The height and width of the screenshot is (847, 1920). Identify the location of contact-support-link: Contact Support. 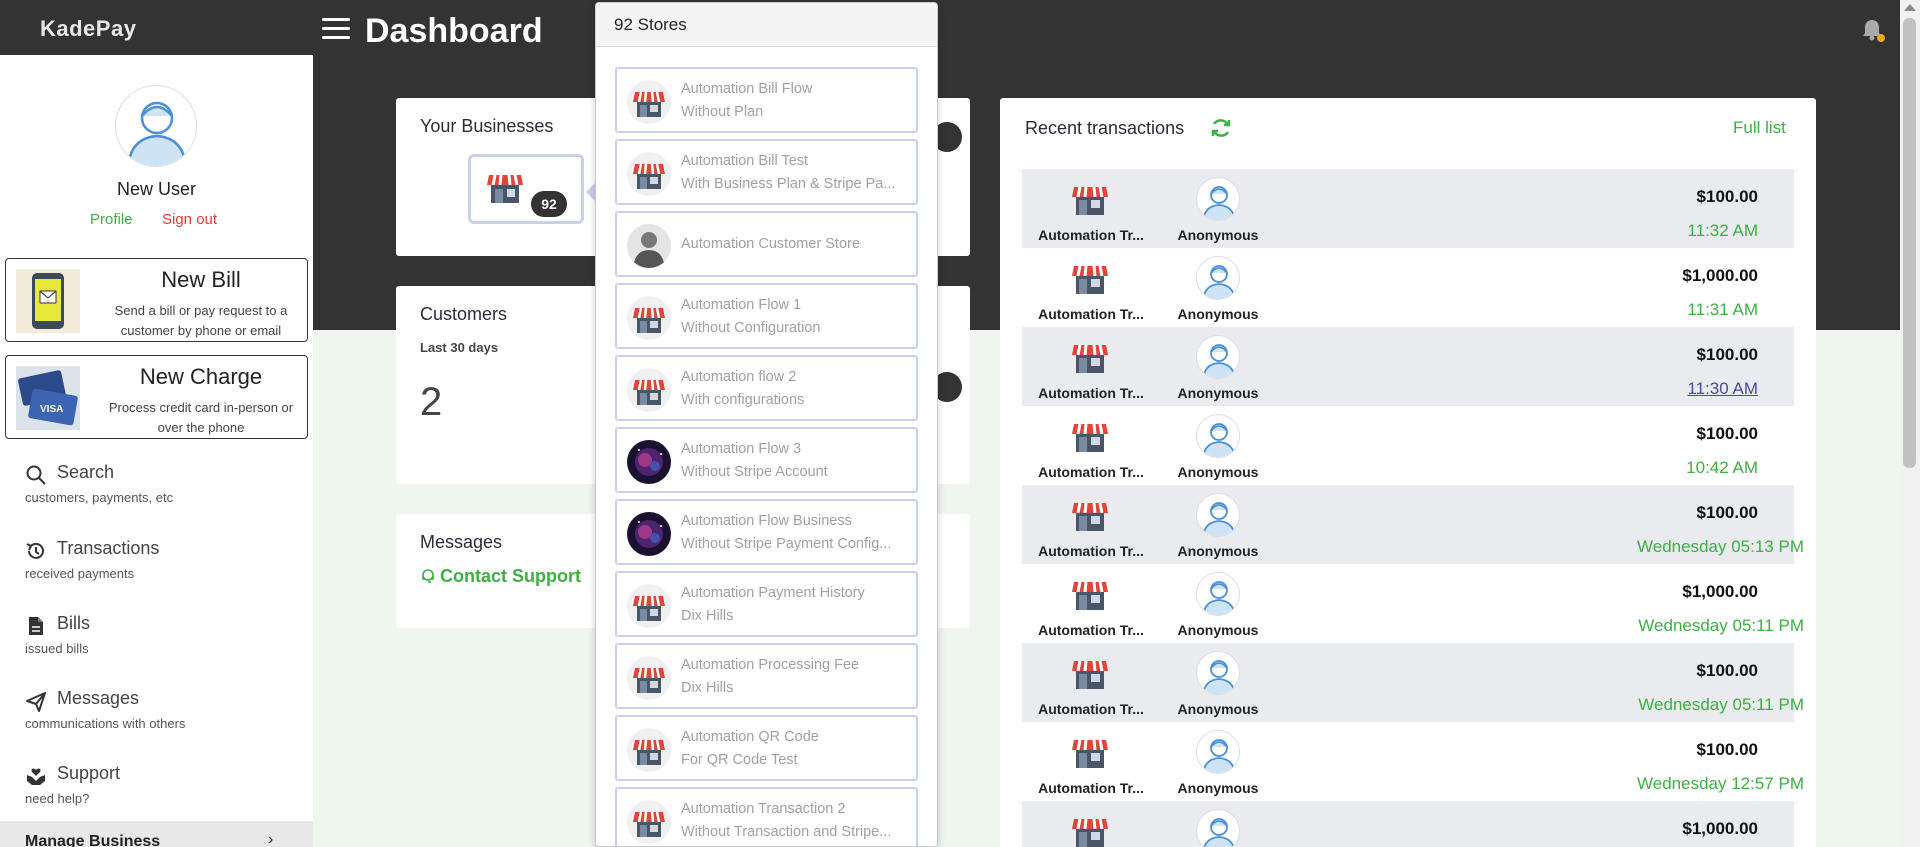
(500, 576).